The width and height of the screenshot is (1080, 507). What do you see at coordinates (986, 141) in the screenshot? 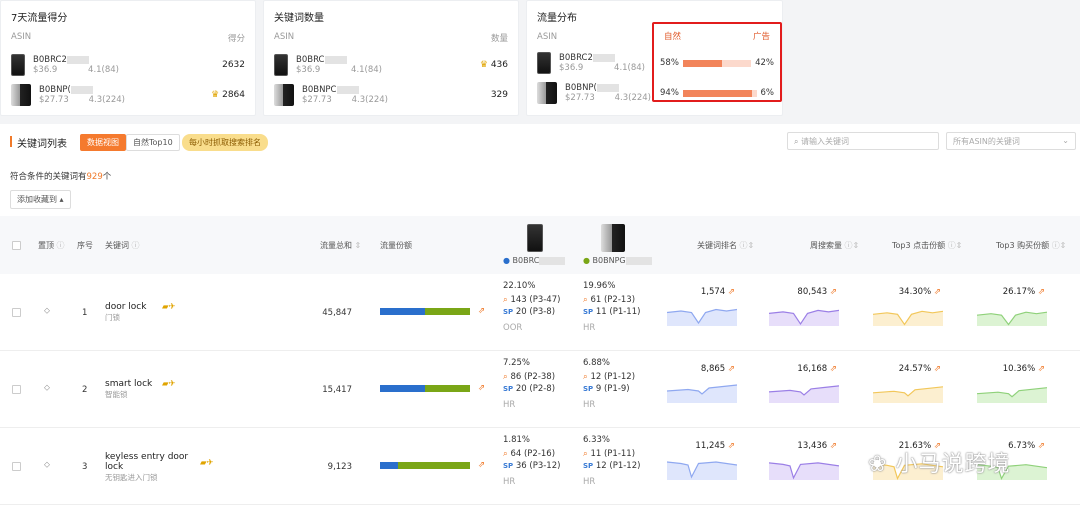
I see `asin-select-value: 所有ASIN的关键词` at bounding box center [986, 141].